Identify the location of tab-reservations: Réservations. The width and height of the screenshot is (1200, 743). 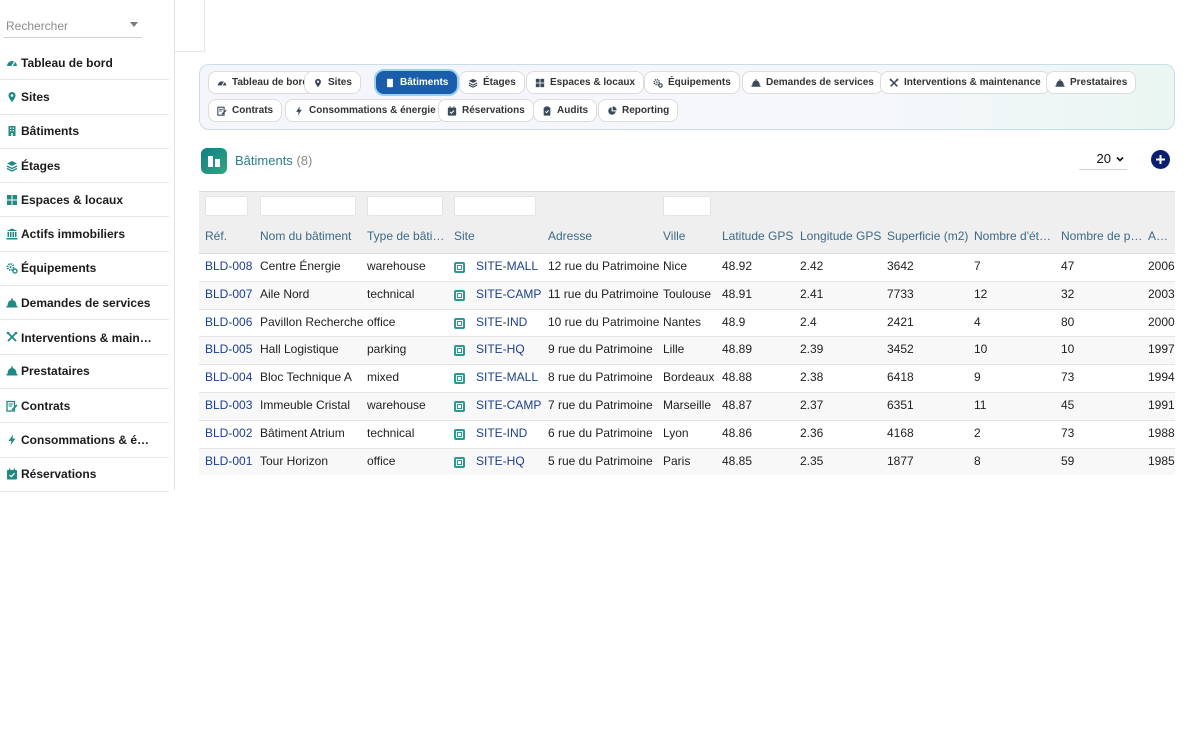
(486, 110).